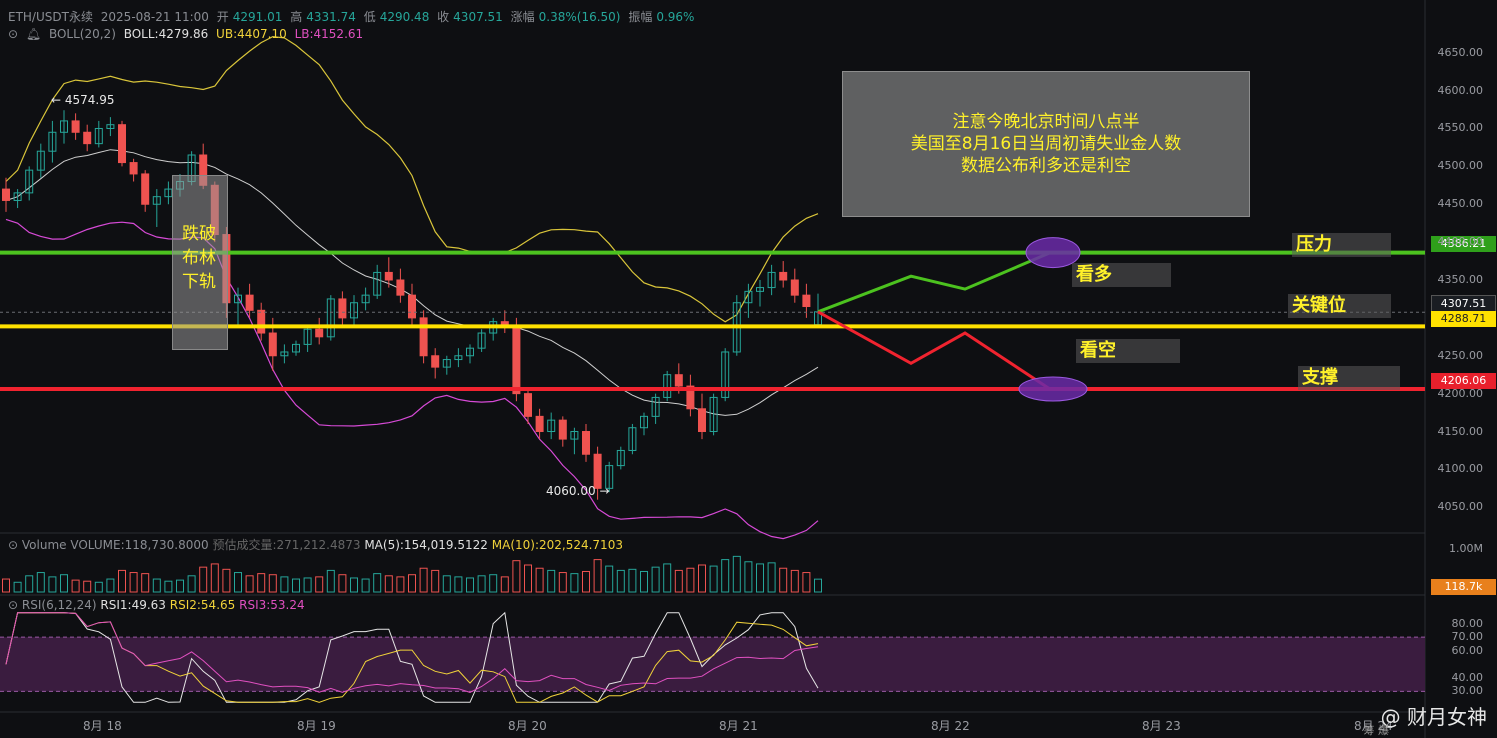  Describe the element at coordinates (296, 17) in the screenshot. I see `high-label: 高` at that location.